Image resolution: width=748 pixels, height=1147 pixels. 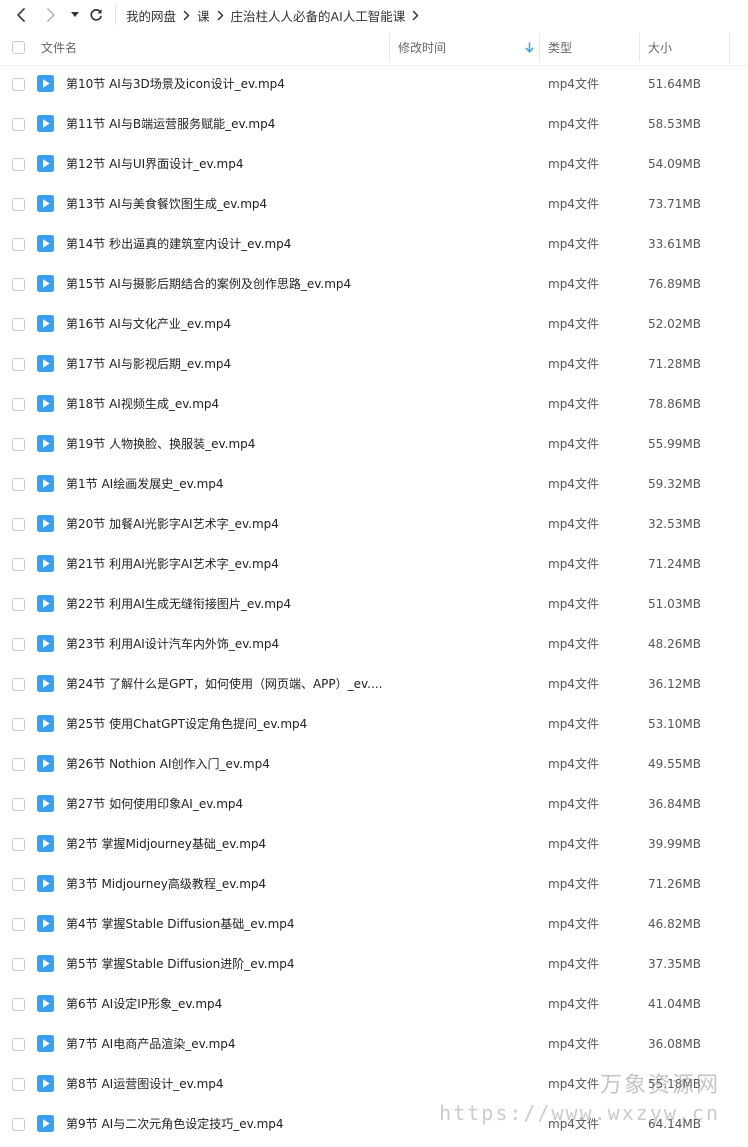 What do you see at coordinates (145, 484) in the screenshot?
I see `file-name: 第1节 AI绘画发展史_ev.mp4` at bounding box center [145, 484].